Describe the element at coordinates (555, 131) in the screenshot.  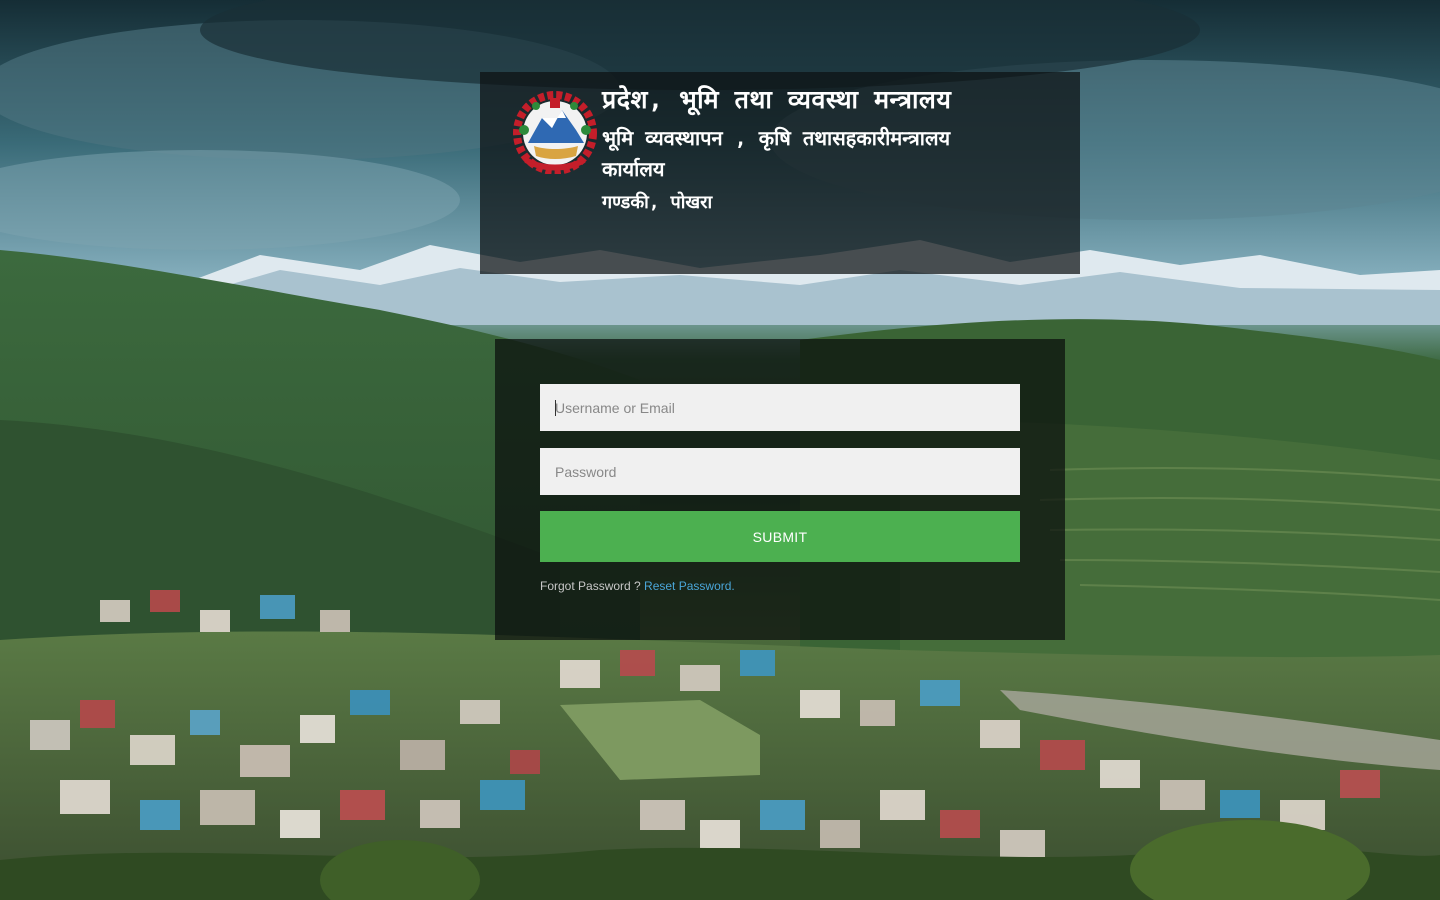
I see `nepal-emblem-icon` at that location.